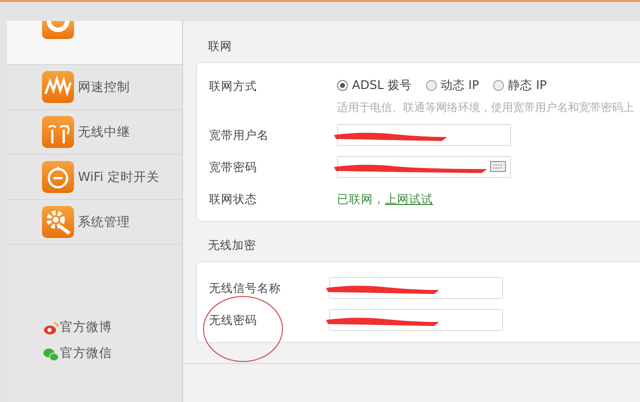 This screenshot has height=402, width=640. I want to click on field-label: 无线密码, so click(233, 320).